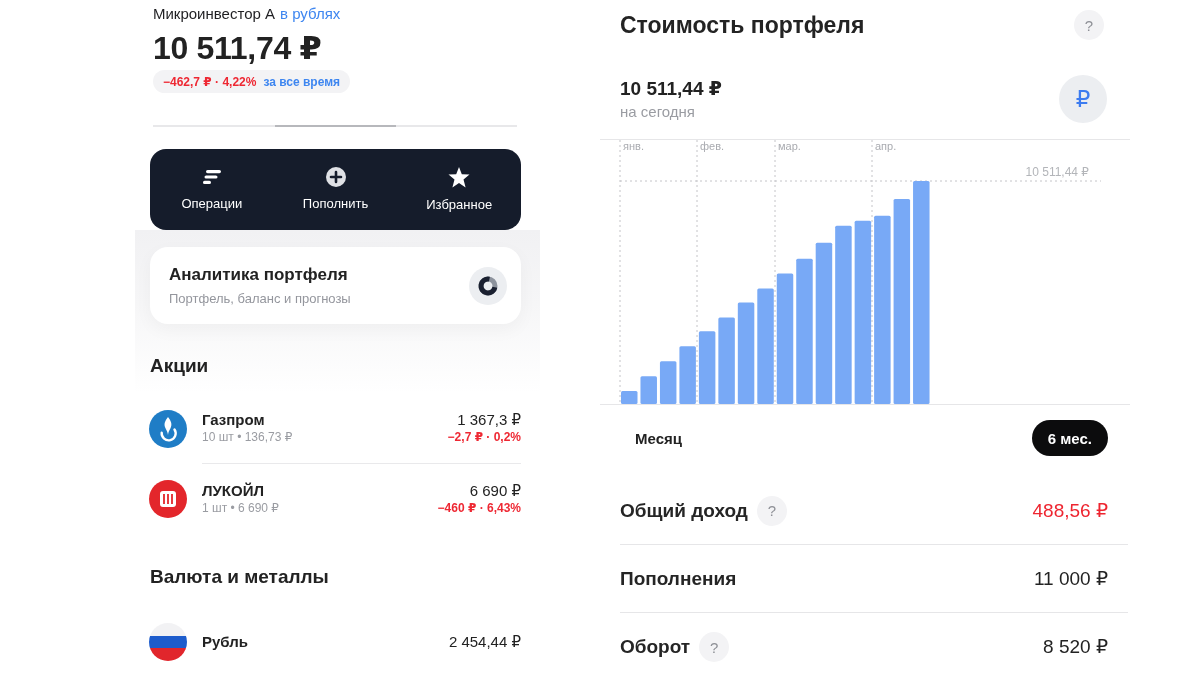  What do you see at coordinates (657, 112) in the screenshot?
I see `value-caption: на сегодня` at bounding box center [657, 112].